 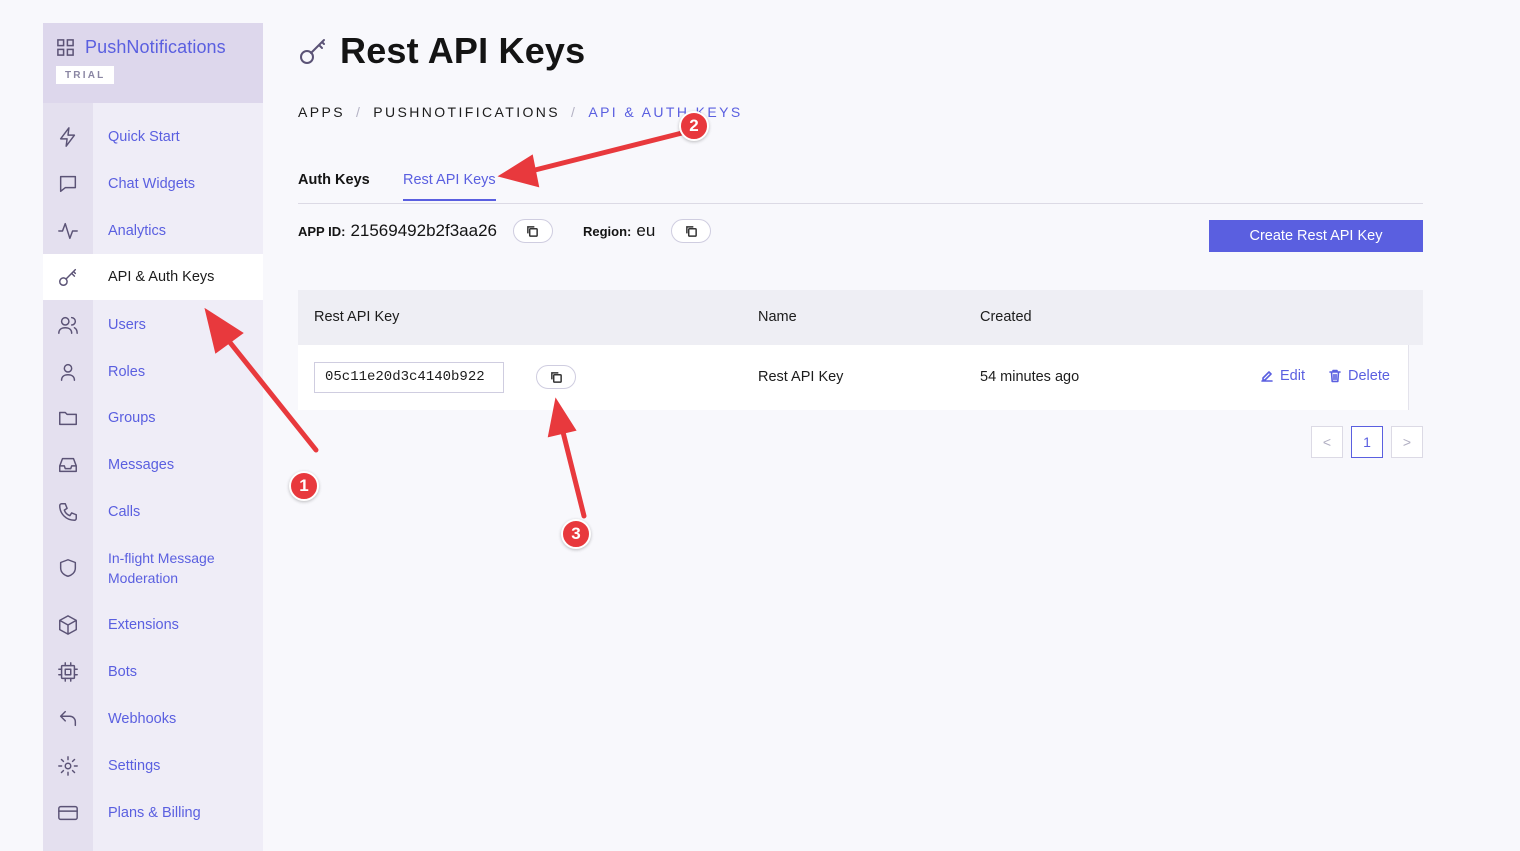 I want to click on chat-bubble-icon, so click(x=68, y=184).